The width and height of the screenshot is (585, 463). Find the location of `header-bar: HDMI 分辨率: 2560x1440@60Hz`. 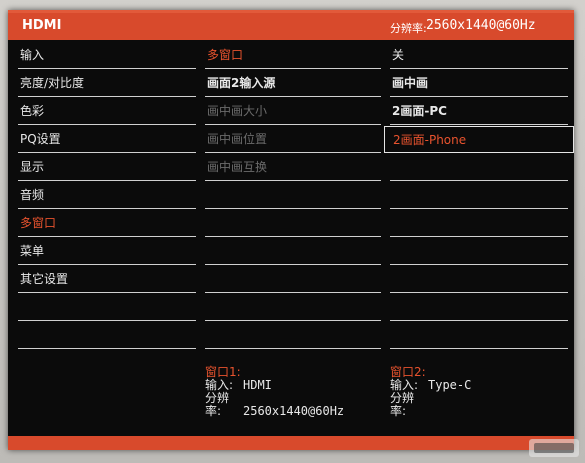

header-bar: HDMI 分辨率: 2560x1440@60Hz is located at coordinates (291, 25).